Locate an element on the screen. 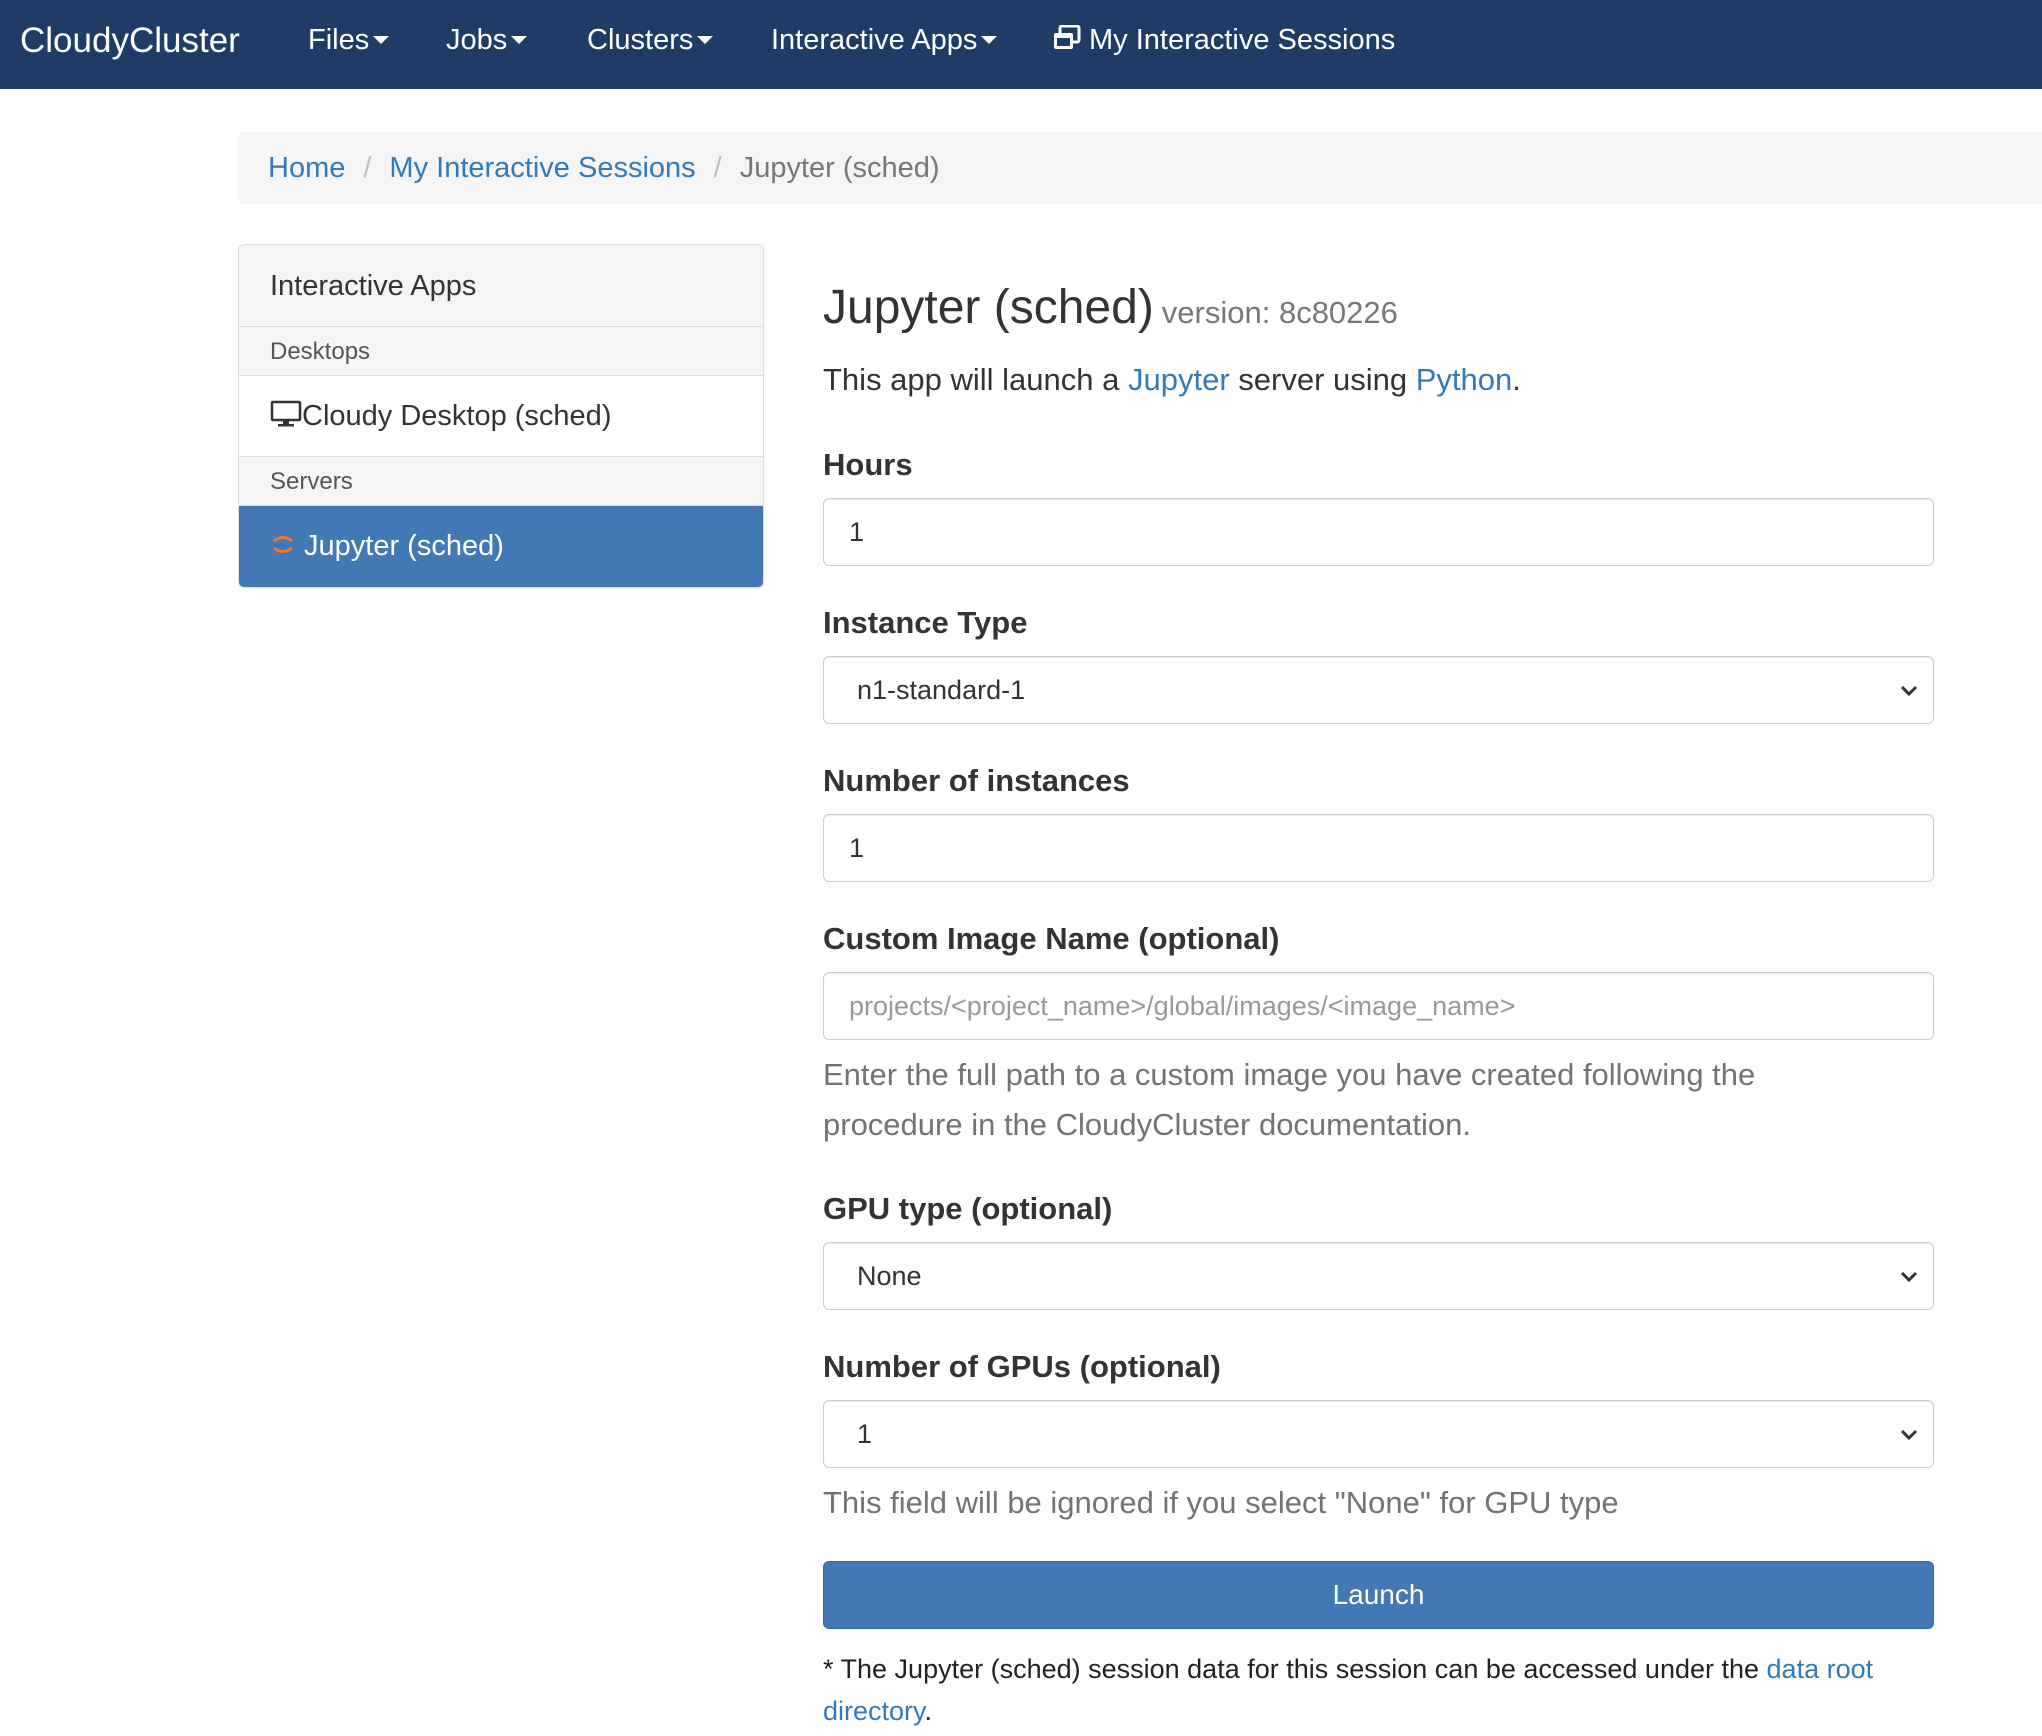 Image resolution: width=2042 pixels, height=1736 pixels. data-root-directory-link: directory is located at coordinates (874, 1711).